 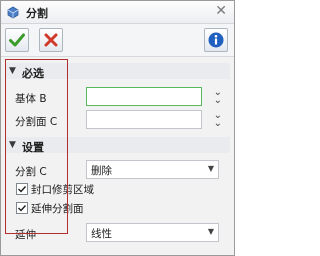 What do you see at coordinates (33, 147) in the screenshot?
I see `section-settings-label: 设置` at bounding box center [33, 147].